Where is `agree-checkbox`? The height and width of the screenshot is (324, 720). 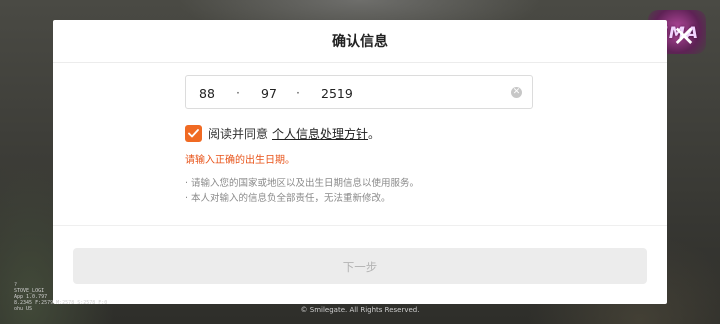
agree-checkbox is located at coordinates (193, 133).